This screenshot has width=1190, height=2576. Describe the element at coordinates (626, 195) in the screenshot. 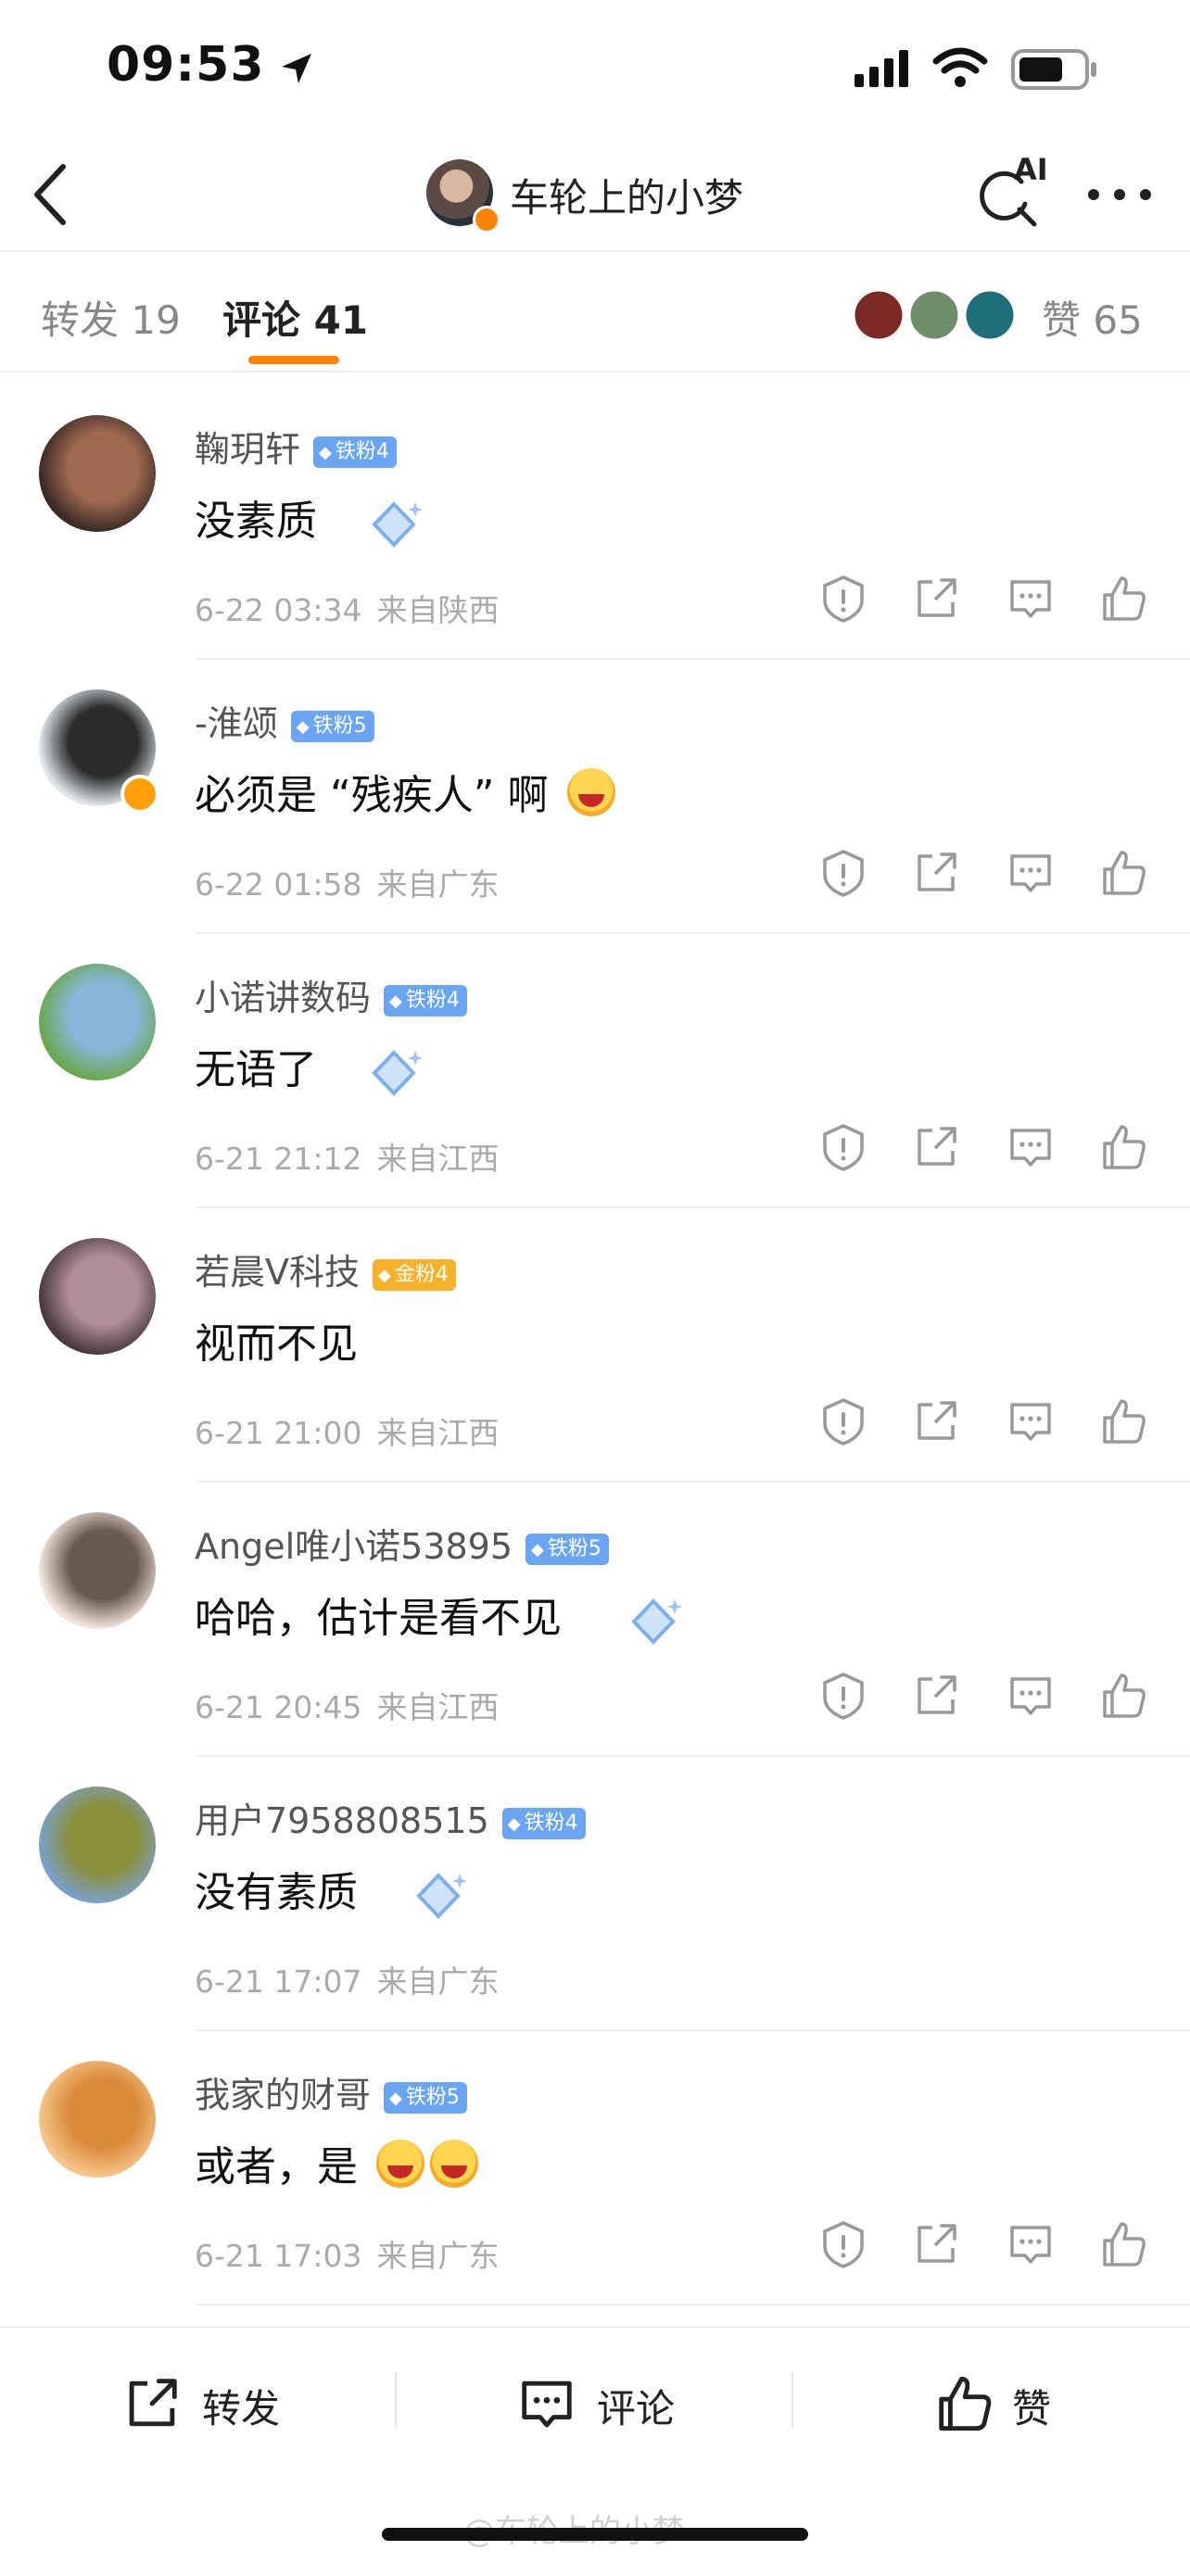

I see `author-name: 车轮上的小梦` at that location.